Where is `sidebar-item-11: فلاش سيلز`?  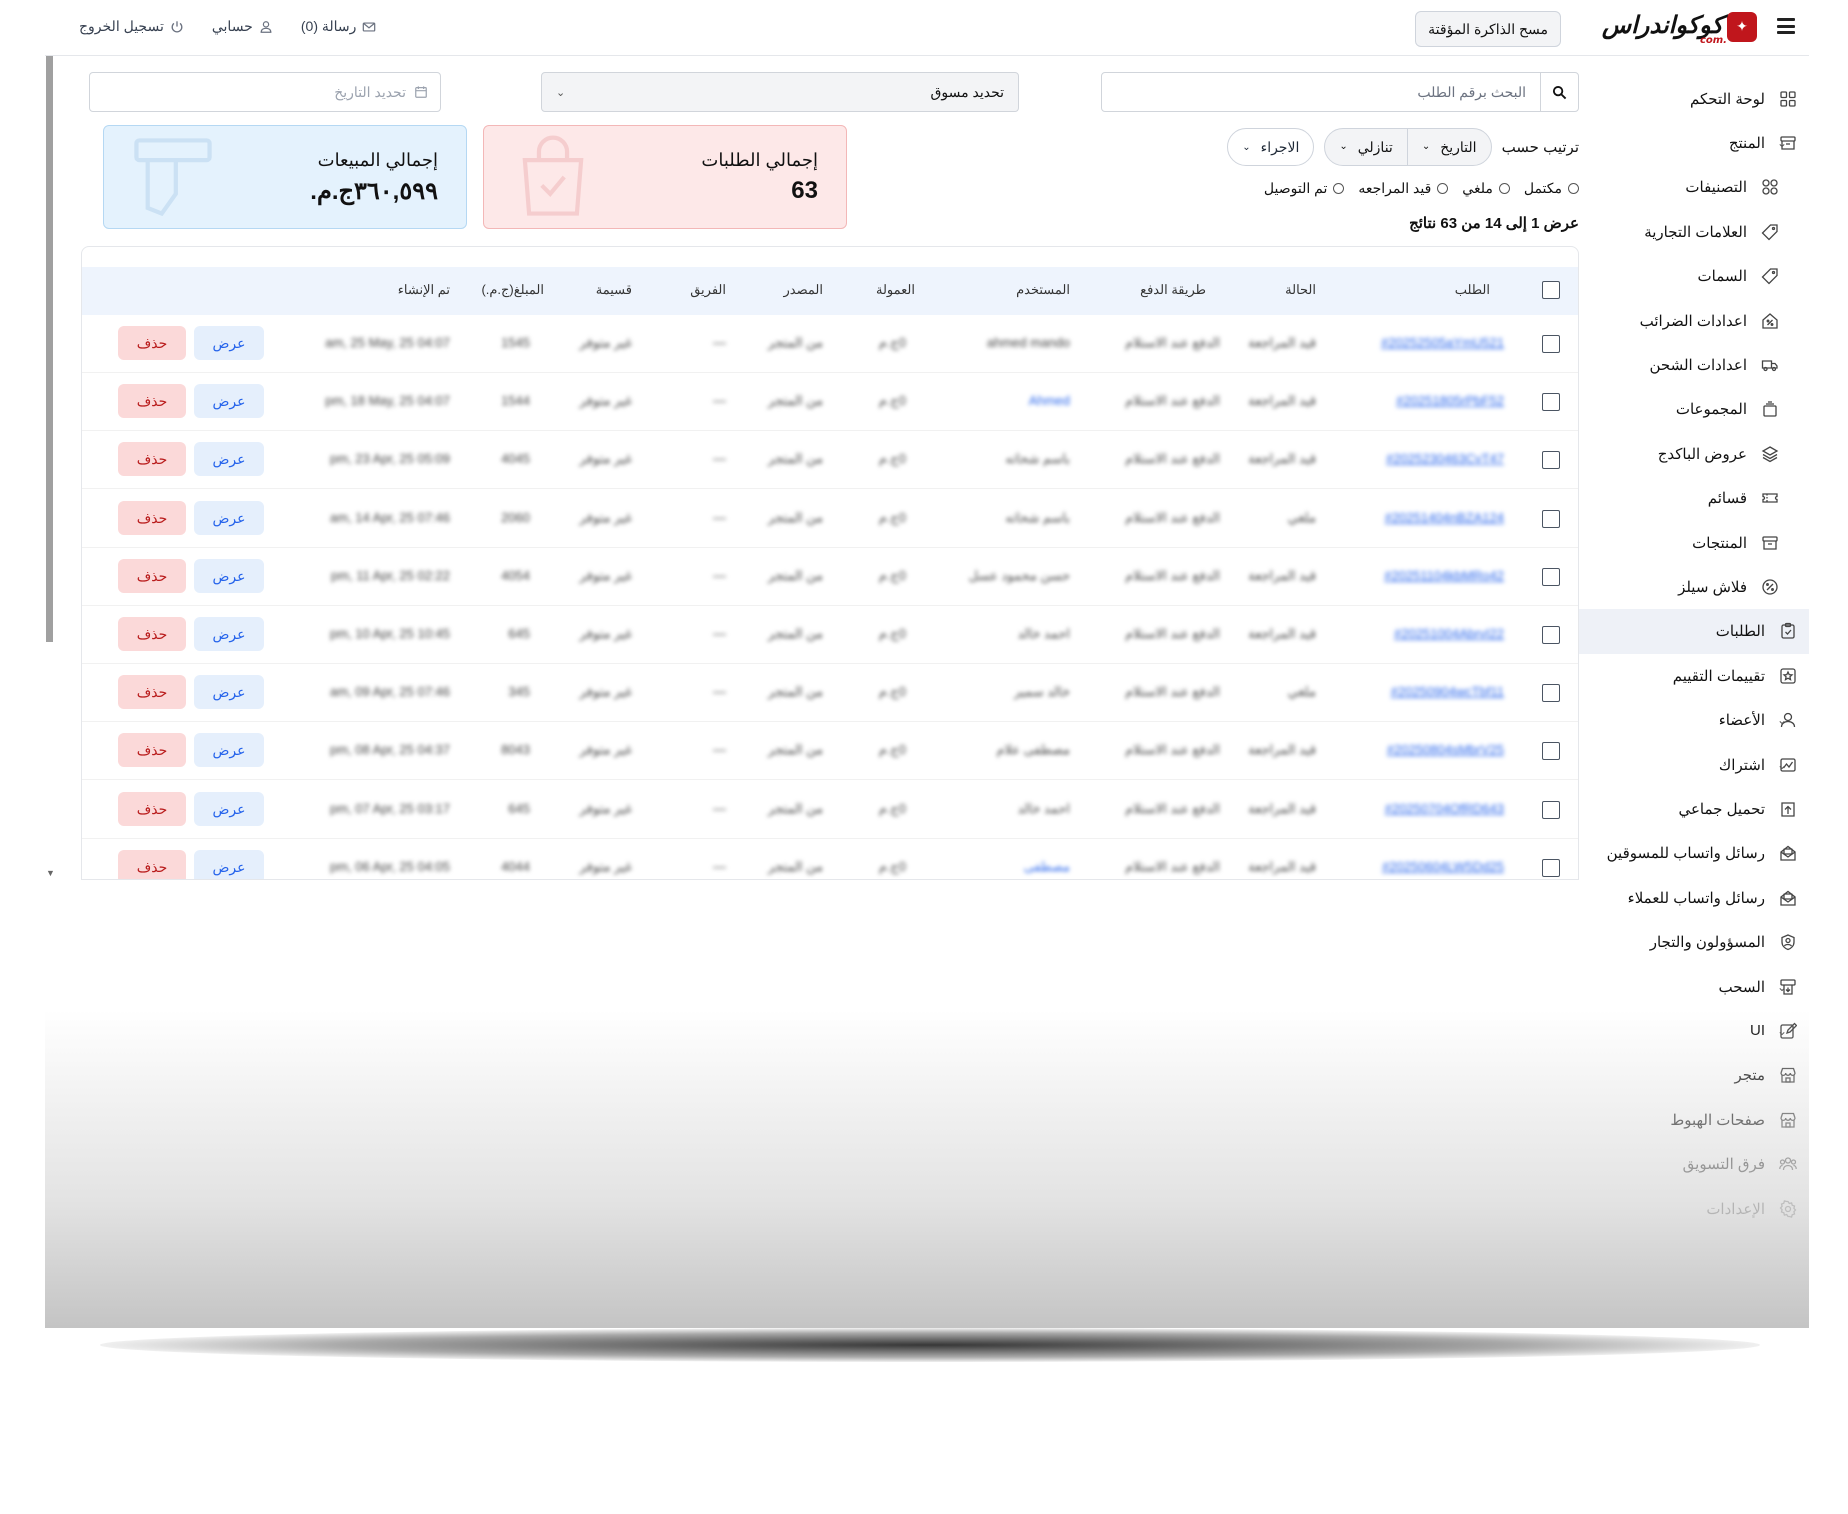 sidebar-item-11: فلاش سيلز is located at coordinates (1694, 586).